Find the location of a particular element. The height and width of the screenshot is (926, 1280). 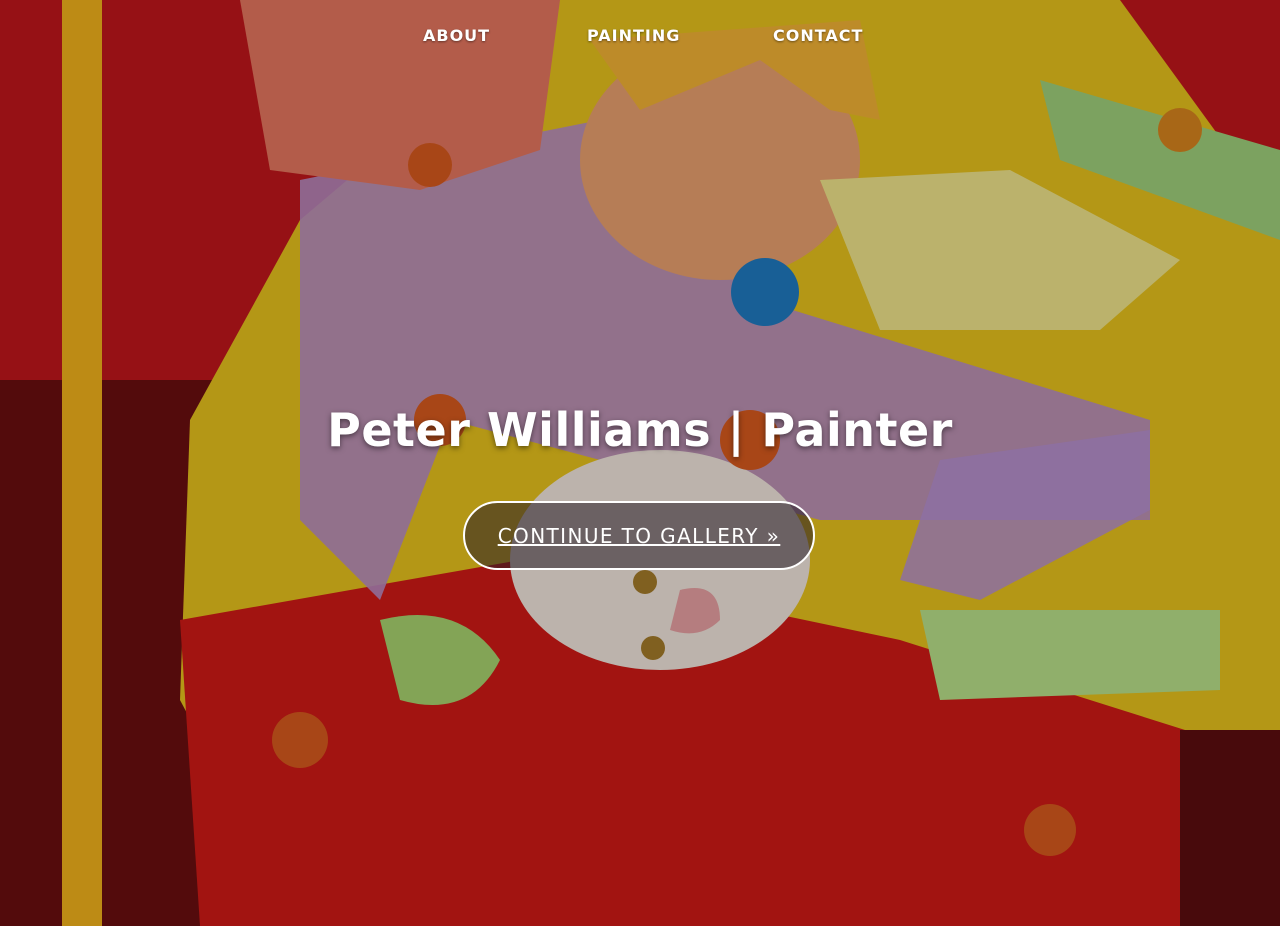

continue-to-gallery-button: CONTINUE TO GALLERY » is located at coordinates (639, 535).